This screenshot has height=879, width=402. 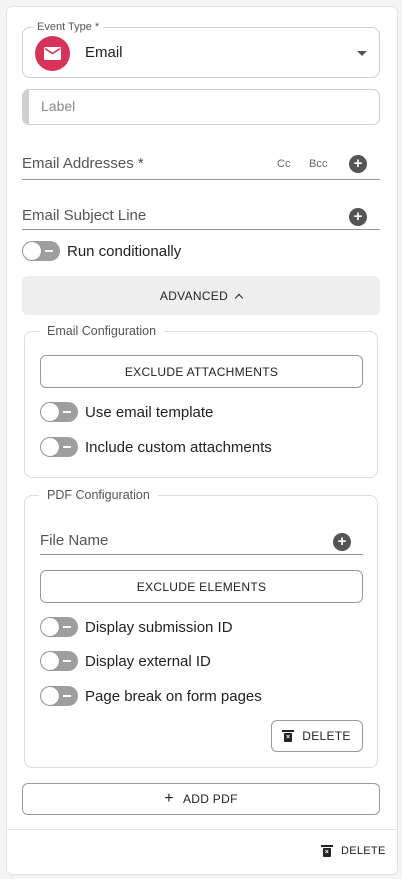 I want to click on display-external-id-label: Display external ID, so click(x=148, y=661).